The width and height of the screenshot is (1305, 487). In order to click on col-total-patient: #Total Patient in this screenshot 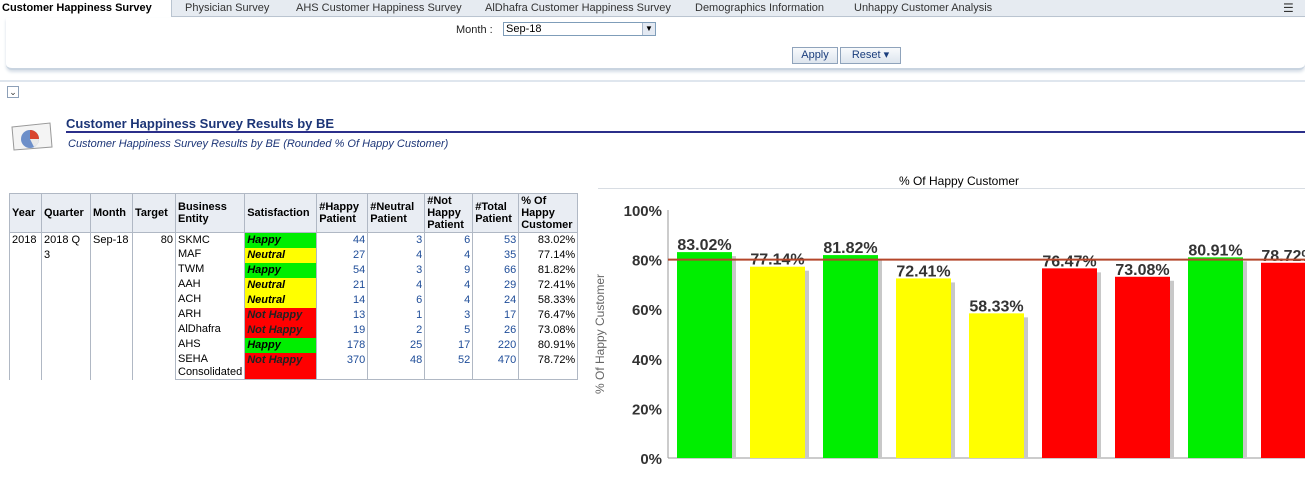, I will do `click(496, 213)`.